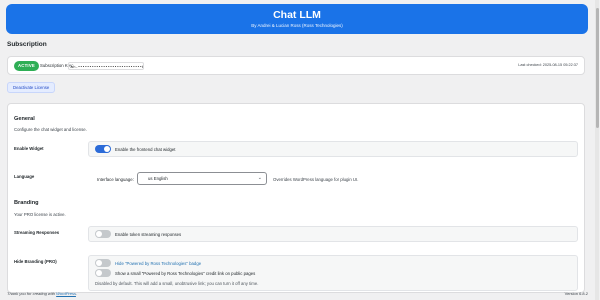 This screenshot has height=300, width=600. Describe the element at coordinates (115, 179) in the screenshot. I see `interface-language-label: Interface language:` at that location.